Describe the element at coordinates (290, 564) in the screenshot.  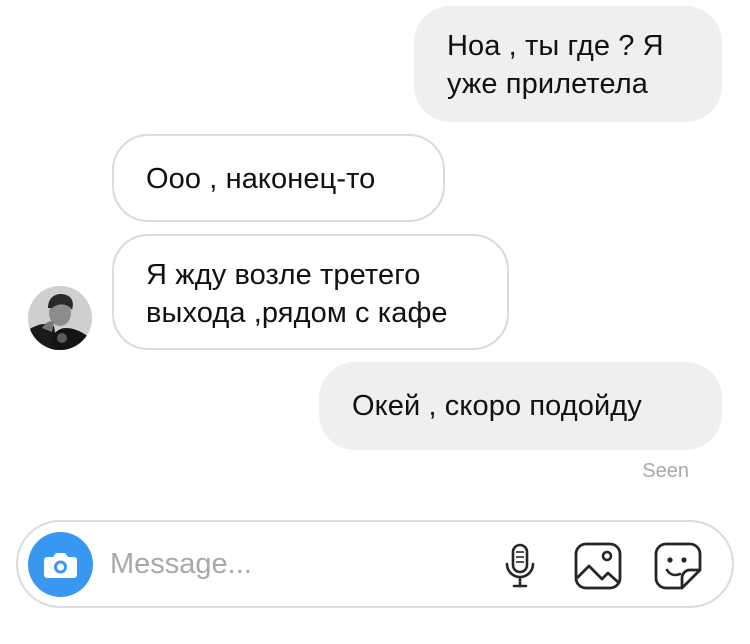
I see `message-input` at that location.